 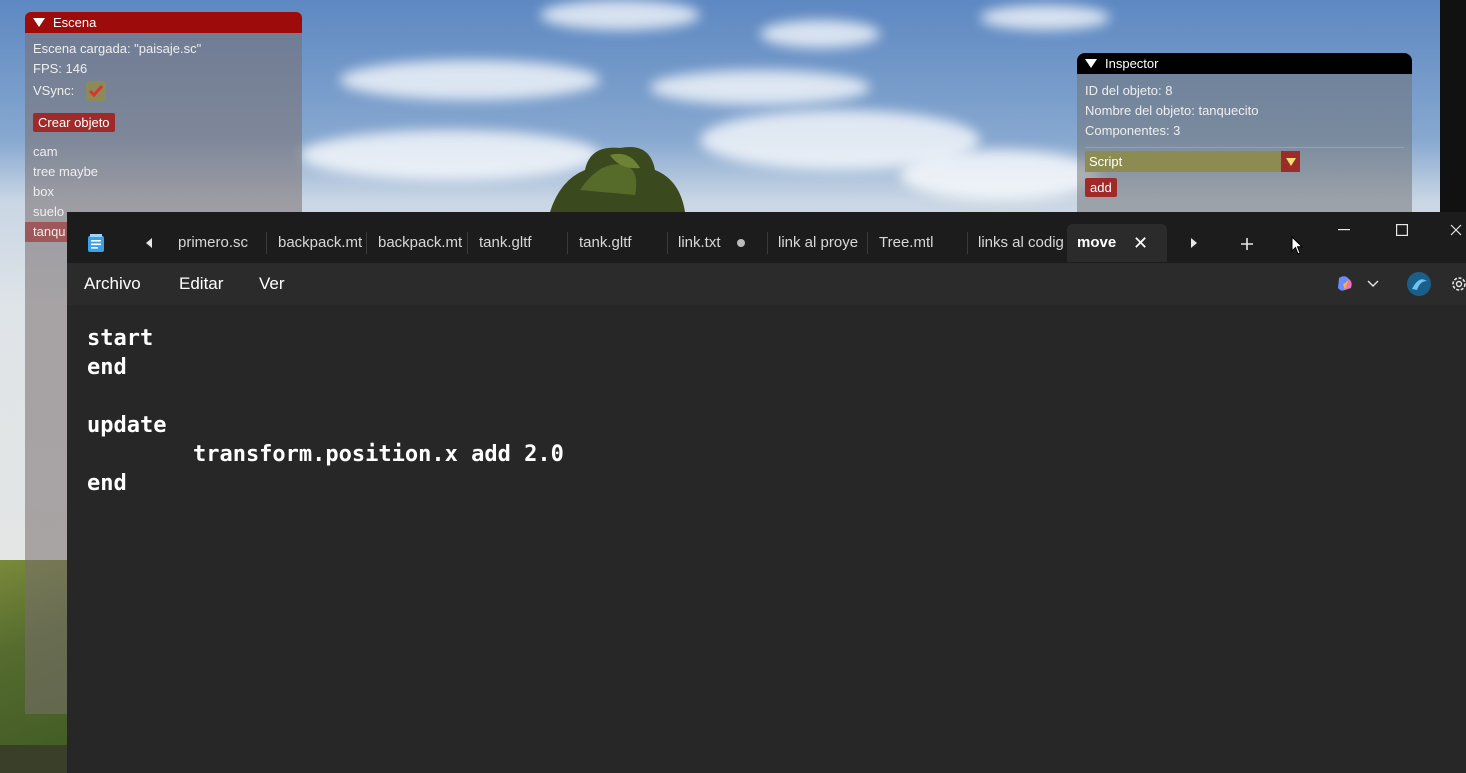 What do you see at coordinates (1344, 230) in the screenshot?
I see `minimize-icon` at bounding box center [1344, 230].